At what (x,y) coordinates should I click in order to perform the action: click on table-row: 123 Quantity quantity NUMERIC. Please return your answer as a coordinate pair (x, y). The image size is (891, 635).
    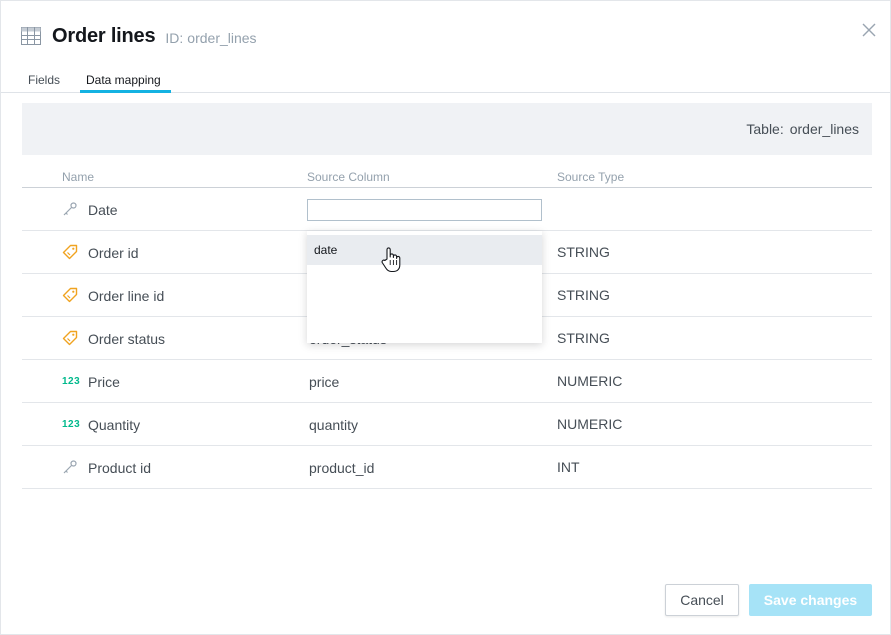
    Looking at the image, I should click on (447, 424).